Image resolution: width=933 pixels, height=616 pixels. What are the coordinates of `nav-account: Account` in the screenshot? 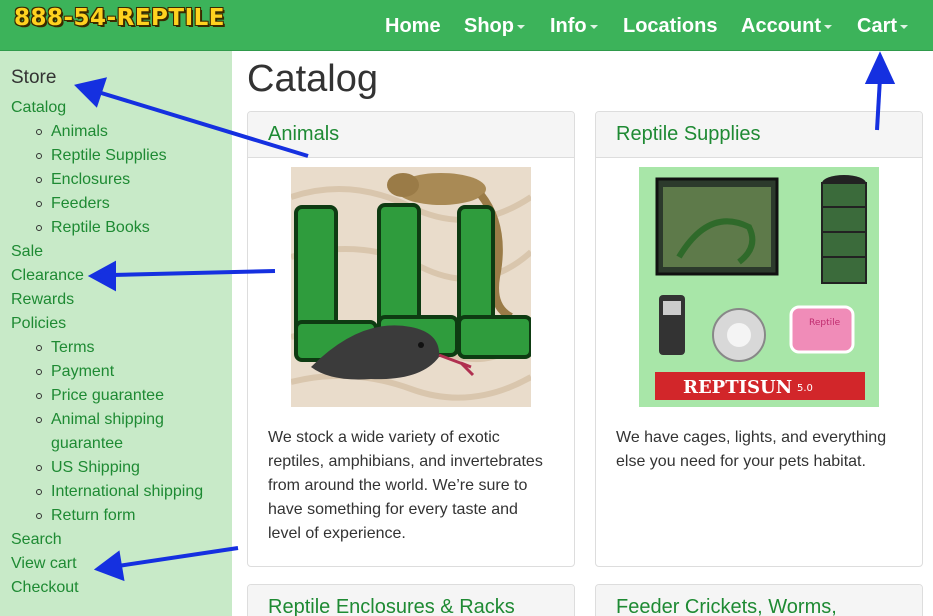 It's located at (786, 26).